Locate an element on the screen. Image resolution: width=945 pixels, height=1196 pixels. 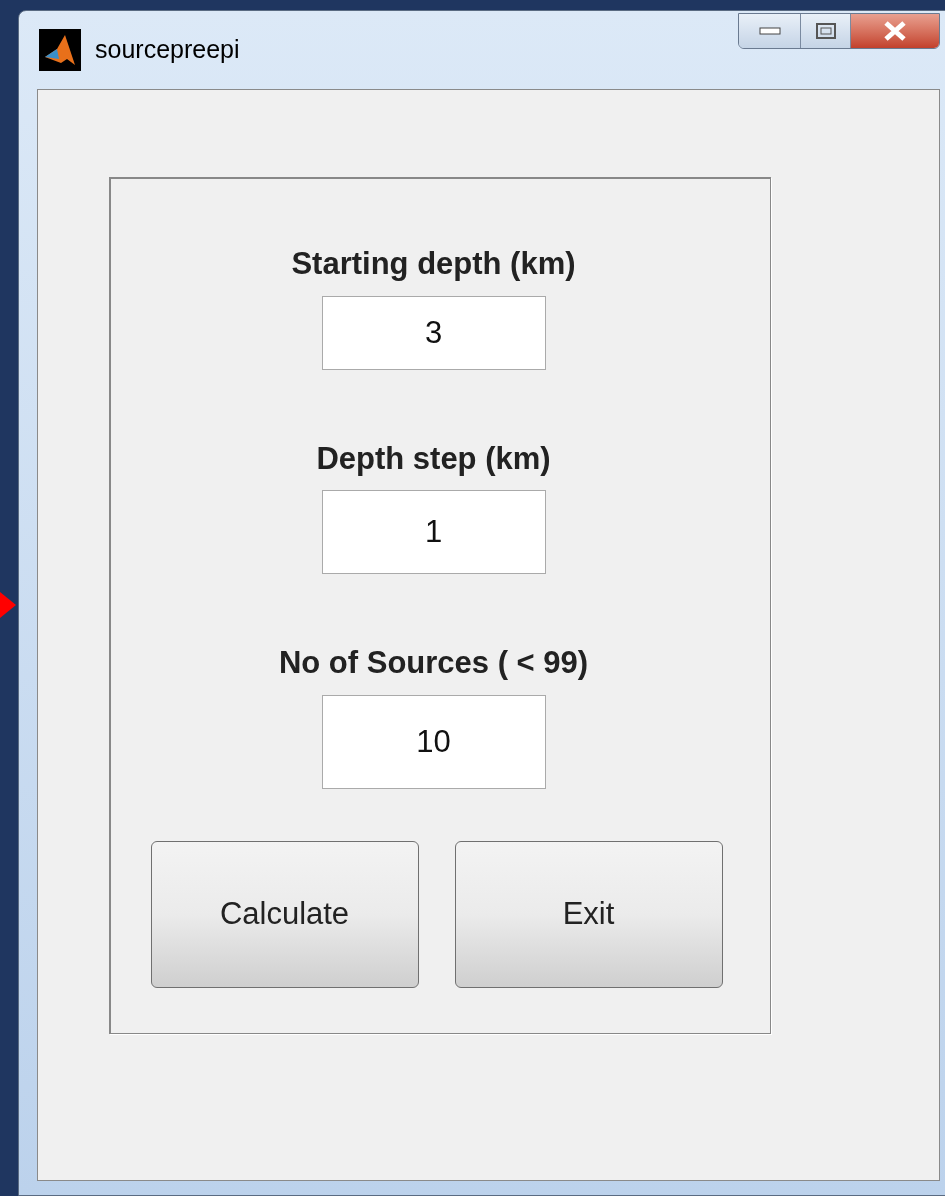
maximize-button is located at coordinates (826, 31).